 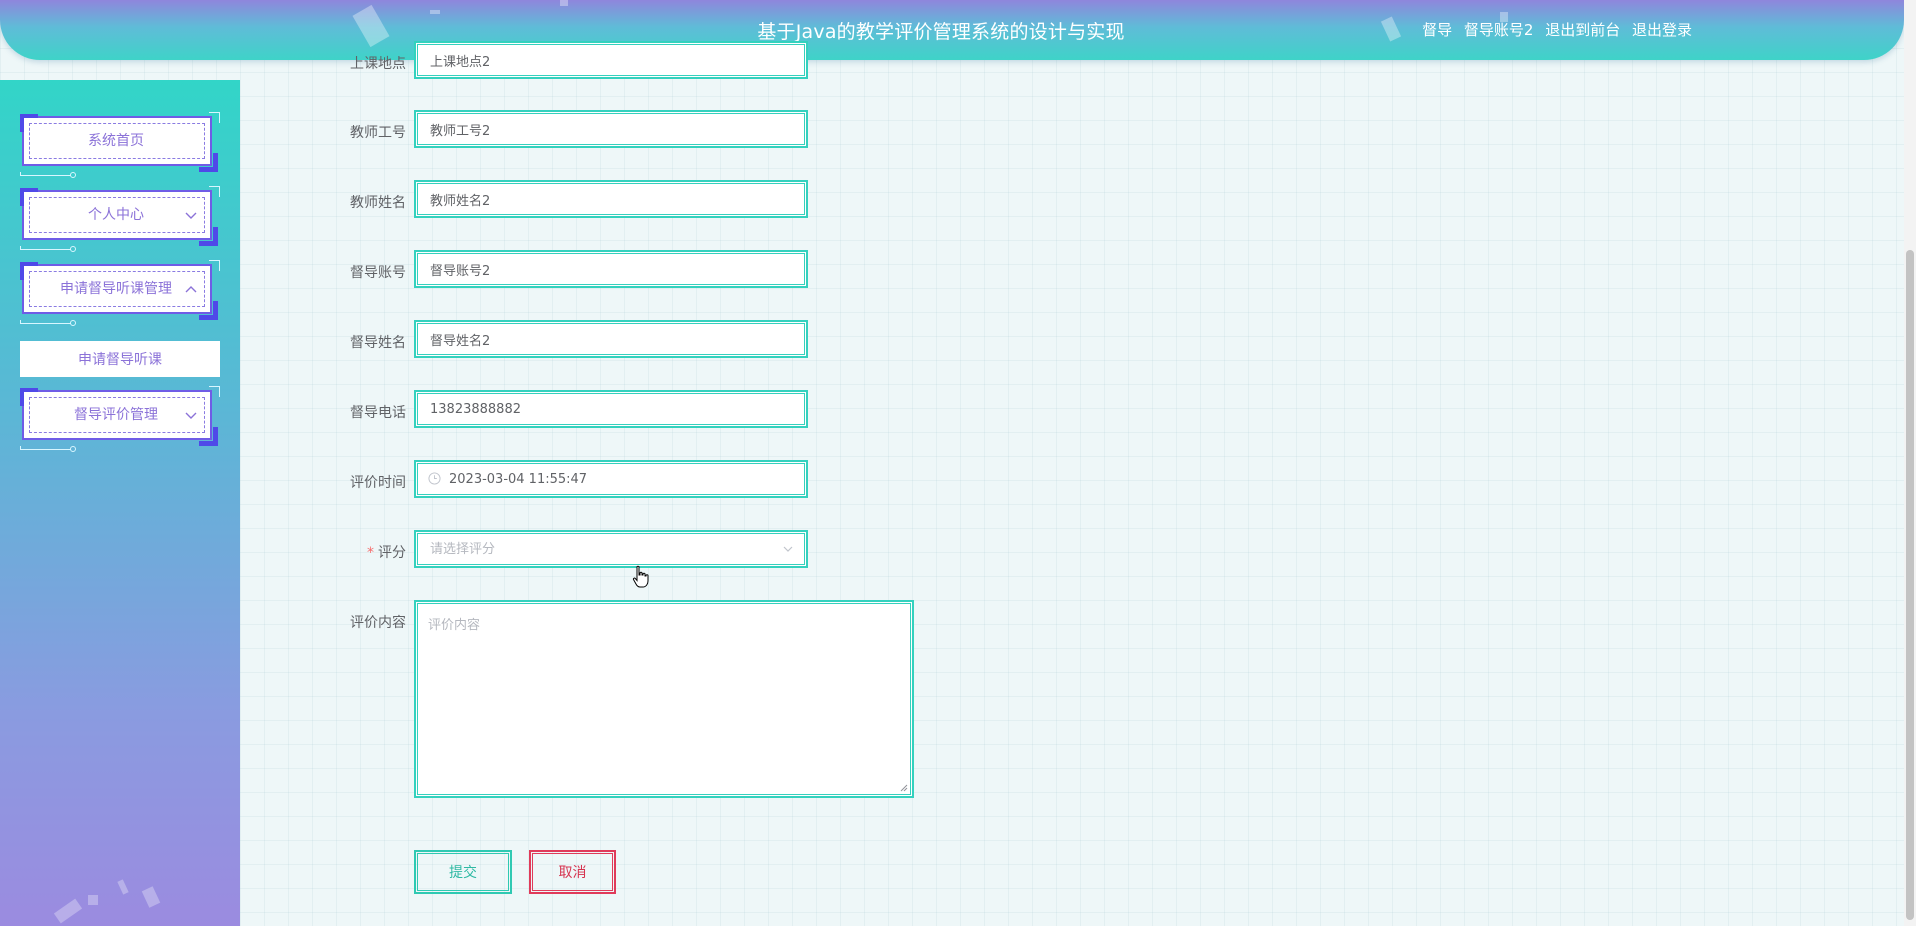 I want to click on score-label: 评分, so click(x=392, y=553).